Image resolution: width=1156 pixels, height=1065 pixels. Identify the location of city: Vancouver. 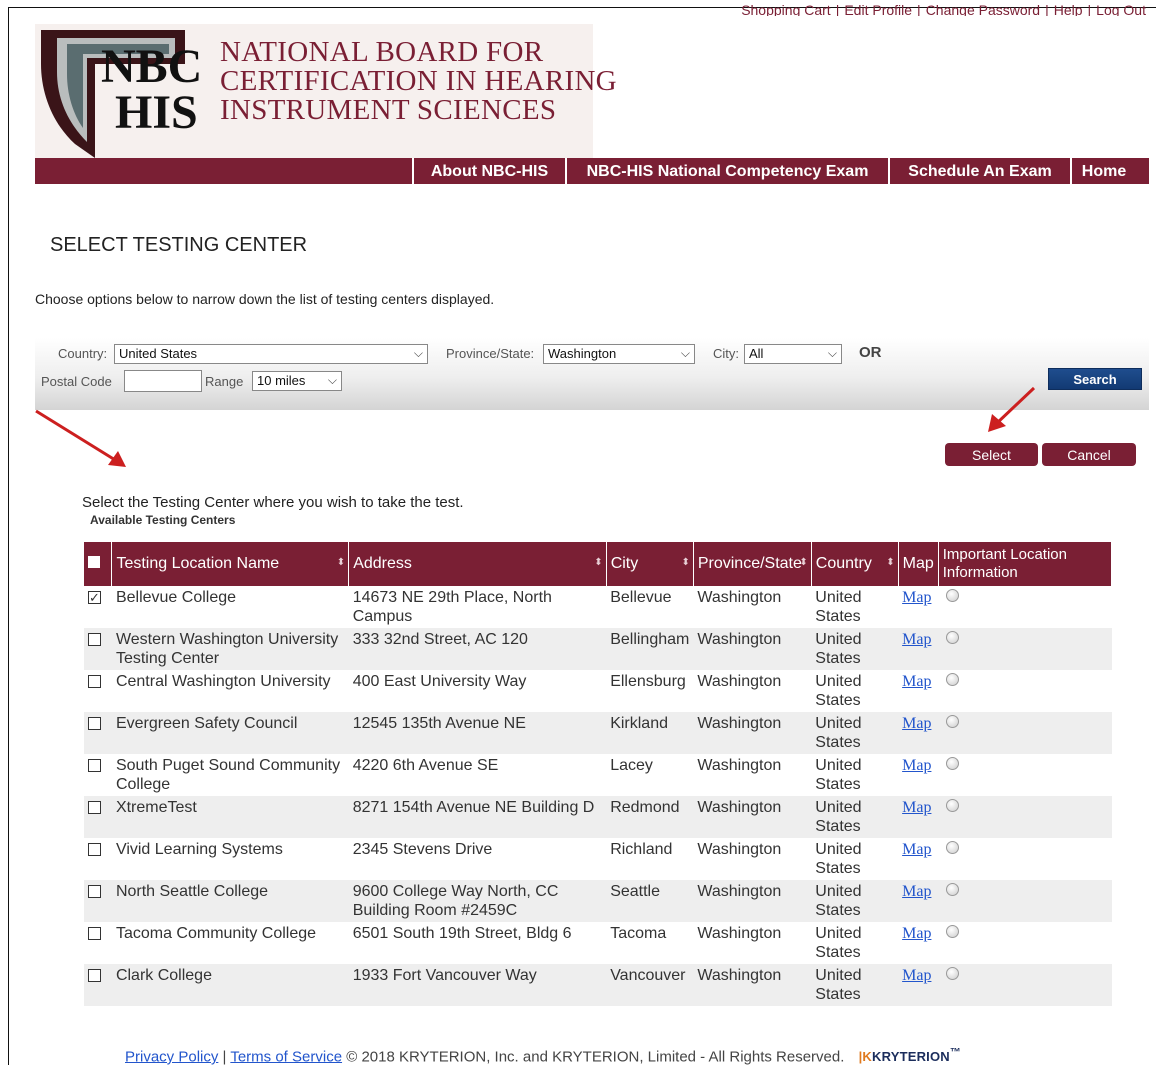
(650, 985).